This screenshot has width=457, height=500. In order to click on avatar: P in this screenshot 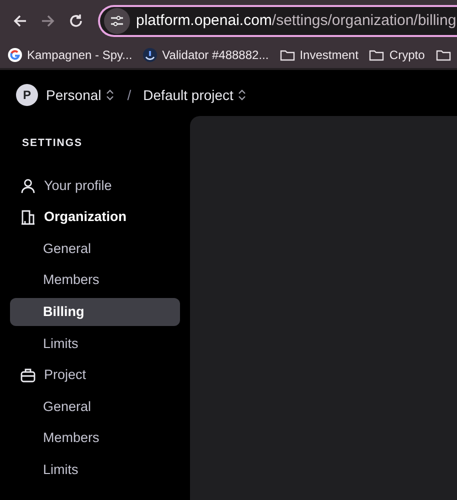, I will do `click(27, 95)`.